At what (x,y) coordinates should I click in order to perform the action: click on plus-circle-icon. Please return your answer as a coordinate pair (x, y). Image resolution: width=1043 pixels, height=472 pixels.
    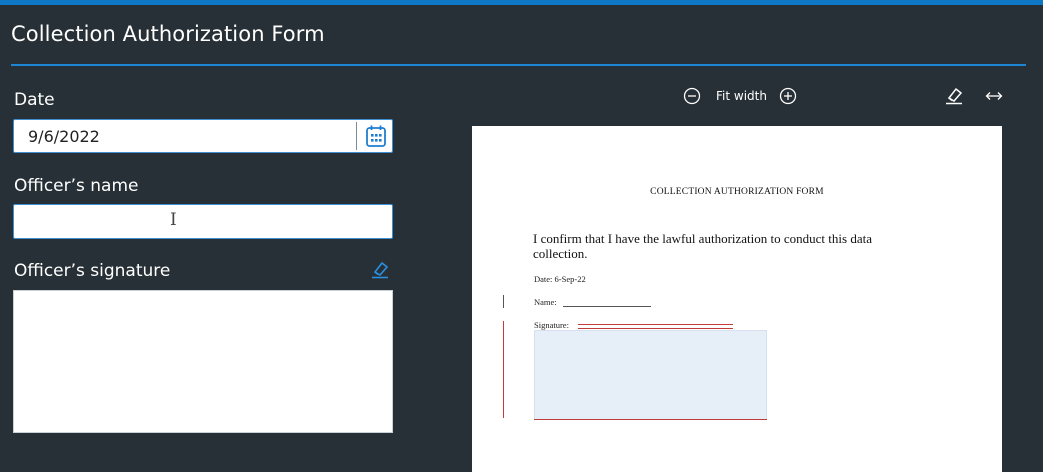
    Looking at the image, I should click on (788, 98).